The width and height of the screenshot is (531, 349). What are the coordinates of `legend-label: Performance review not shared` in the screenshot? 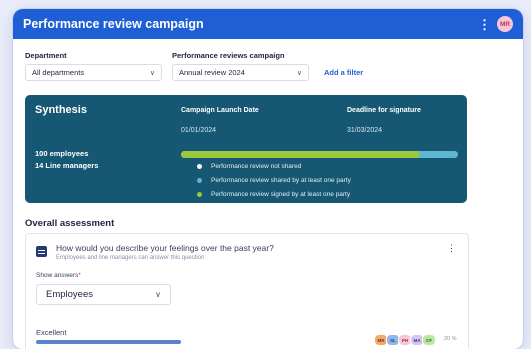 It's located at (256, 166).